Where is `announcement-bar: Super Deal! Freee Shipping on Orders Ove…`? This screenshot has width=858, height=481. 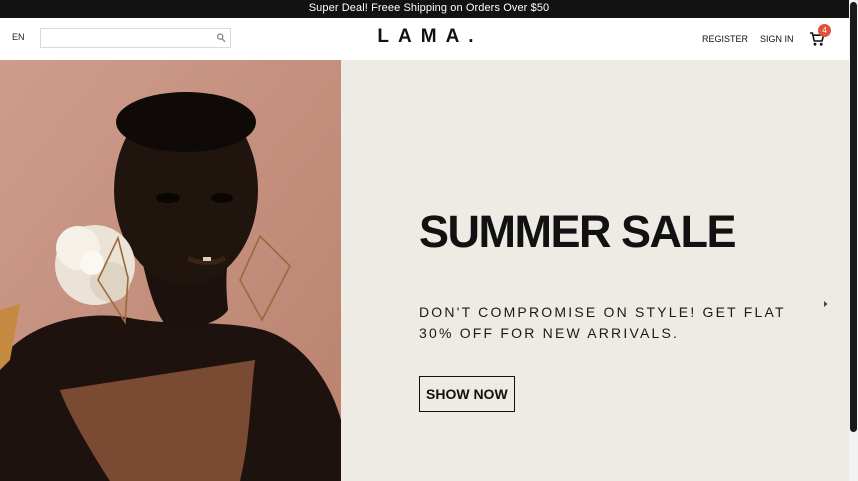
announcement-bar: Super Deal! Freee Shipping on Orders Ove… is located at coordinates (429, 9).